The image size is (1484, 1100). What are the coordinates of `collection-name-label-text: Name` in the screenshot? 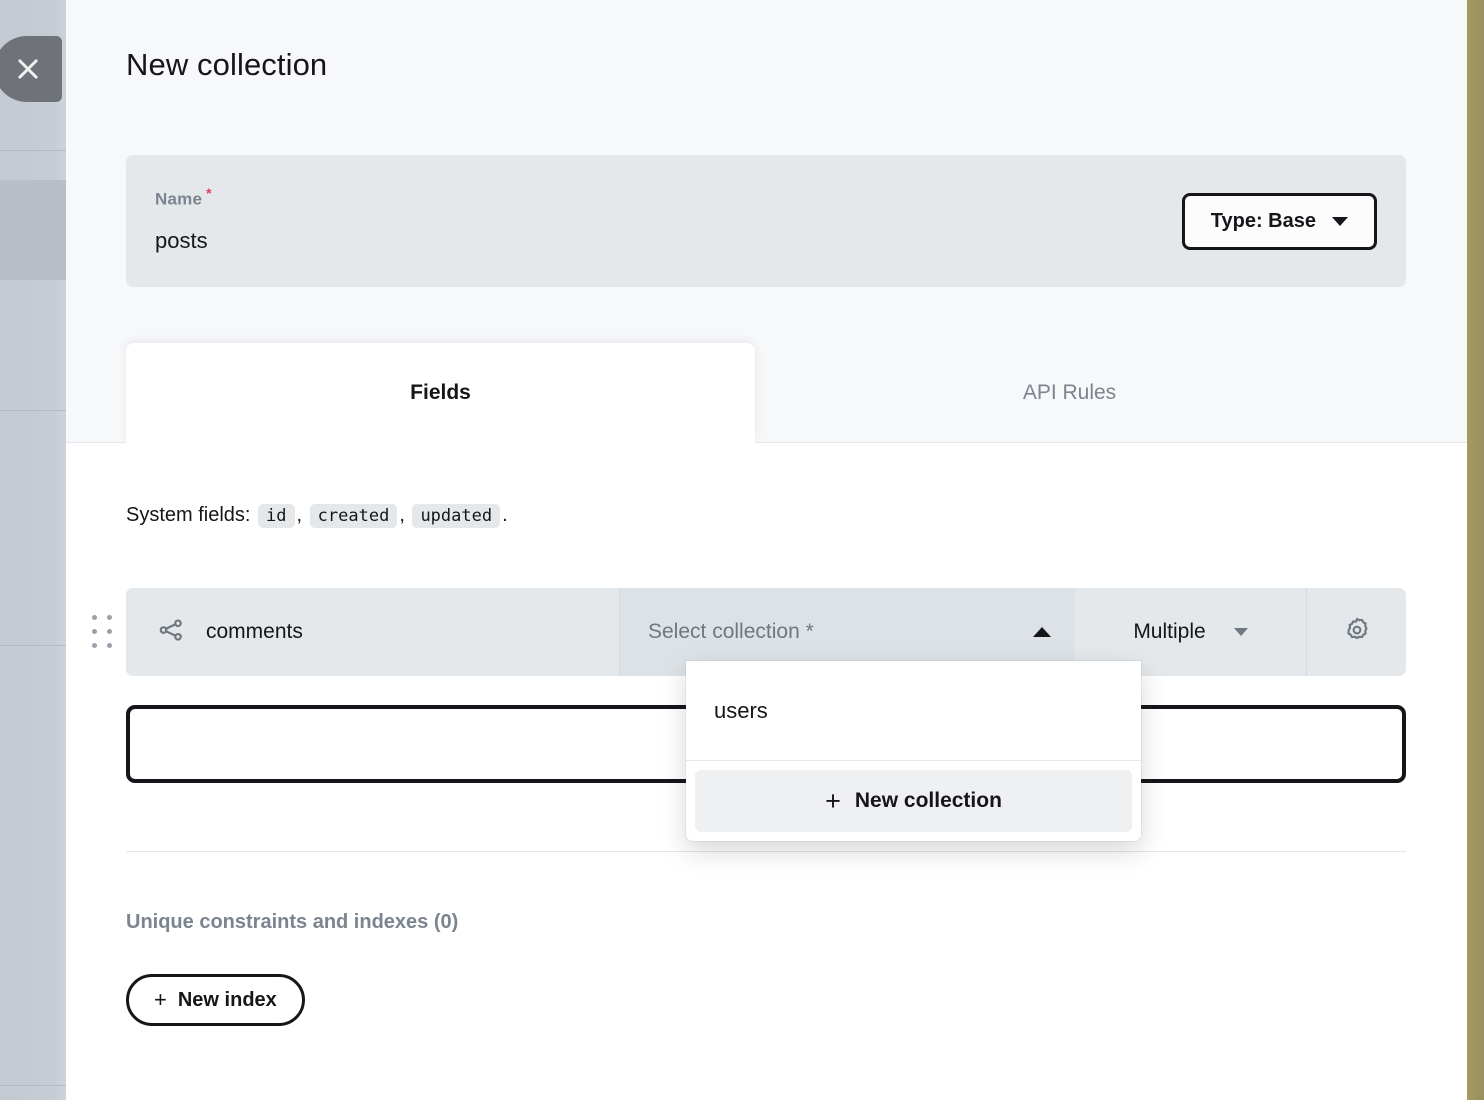 It's located at (179, 199).